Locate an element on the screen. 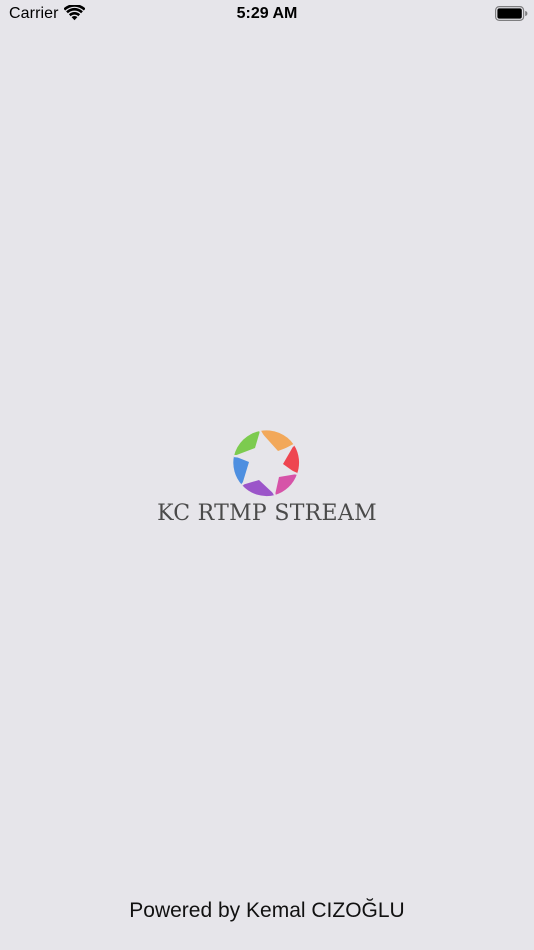 Image resolution: width=534 pixels, height=950 pixels. app-logo: KC RTMP STREAM is located at coordinates (267, 479).